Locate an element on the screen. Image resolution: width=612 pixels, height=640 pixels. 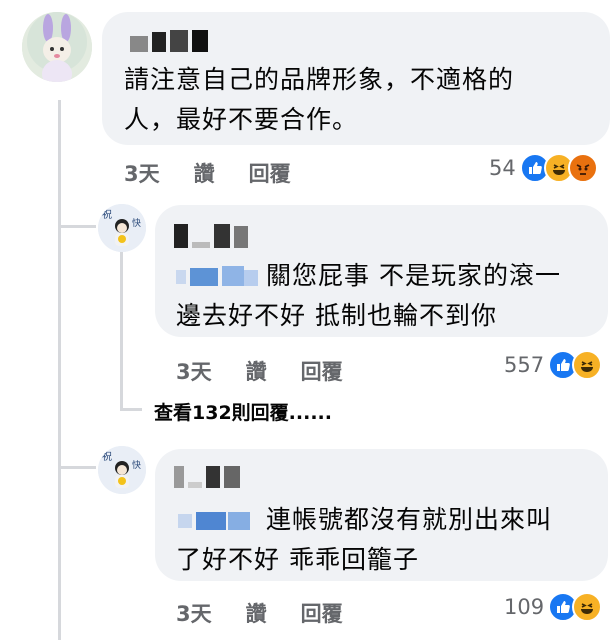
comment-text: 連帳號都沒有就別出來叫 了好不好 乖乖回籠子 is located at coordinates (364, 540).